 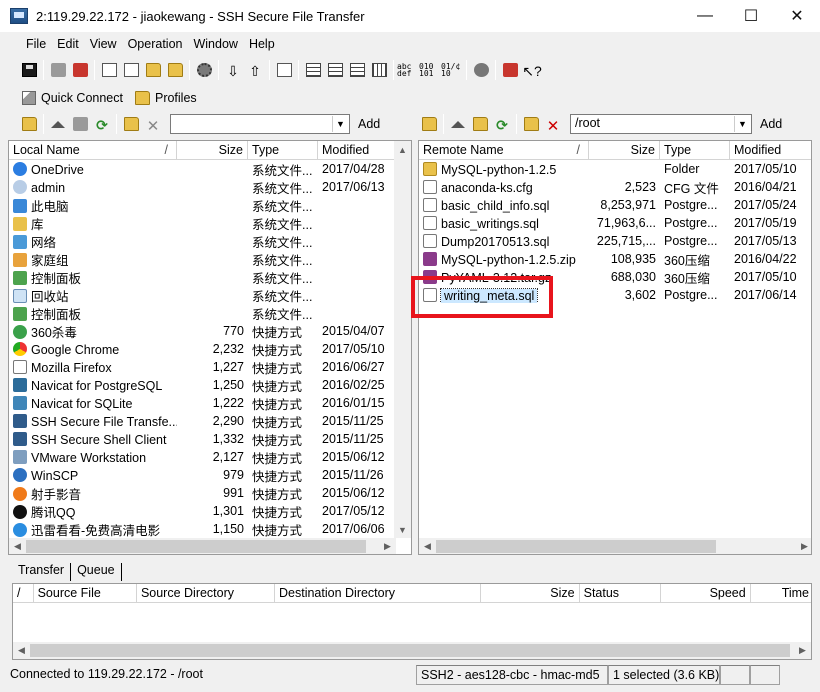 What do you see at coordinates (202, 169) in the screenshot?
I see `local-file-row: OneDrive 系统文件... 2017/04/28` at bounding box center [202, 169].